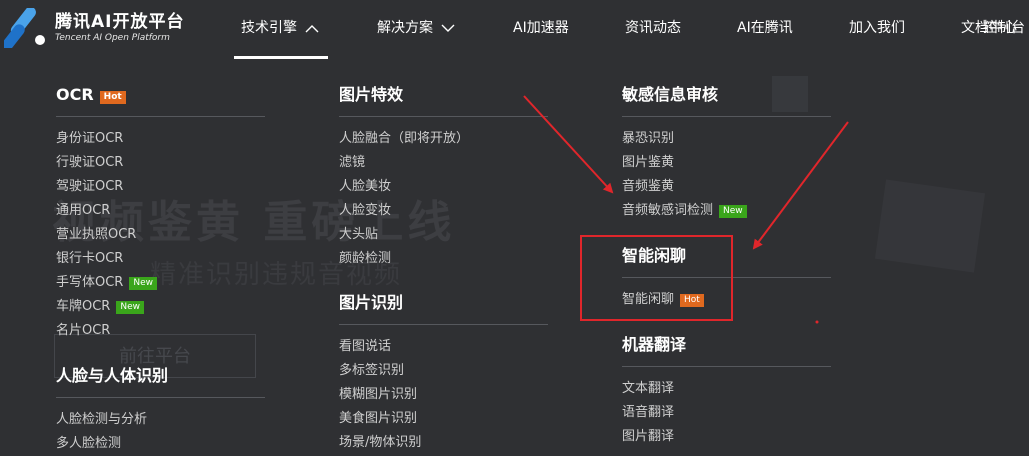 The image size is (1029, 456). What do you see at coordinates (817, 322) in the screenshot?
I see `annotation-dot` at bounding box center [817, 322].